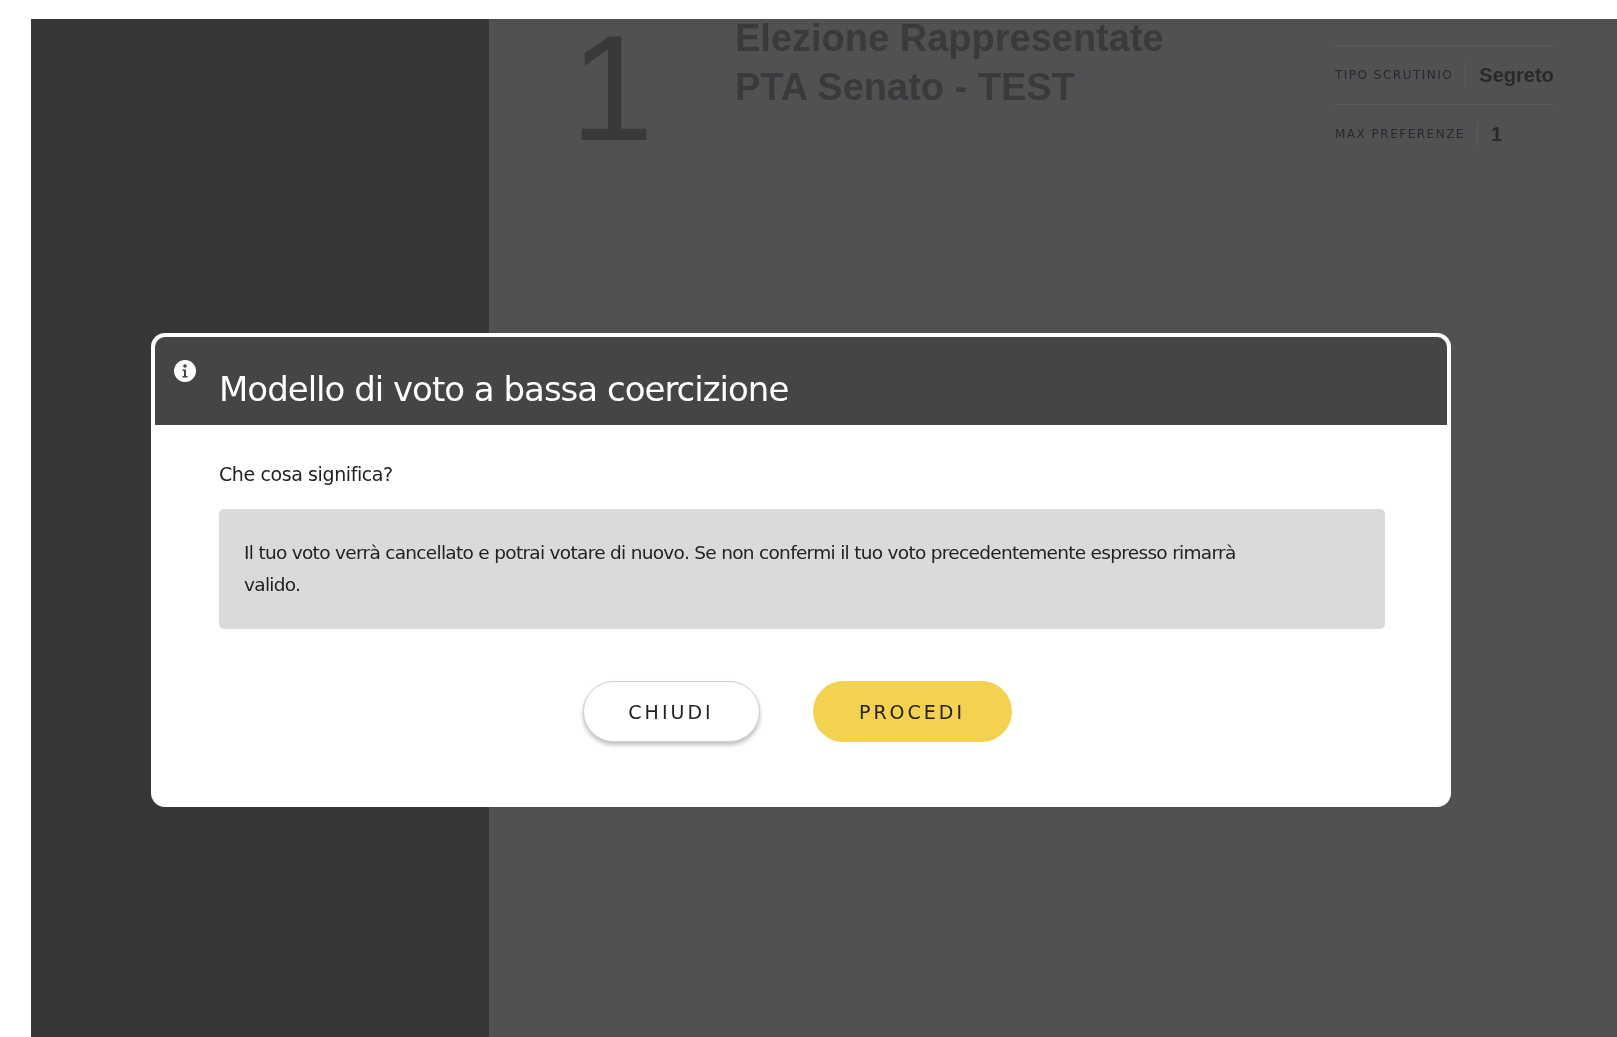 The height and width of the screenshot is (1037, 1617). I want to click on proceed-button: PROCEDI, so click(912, 711).